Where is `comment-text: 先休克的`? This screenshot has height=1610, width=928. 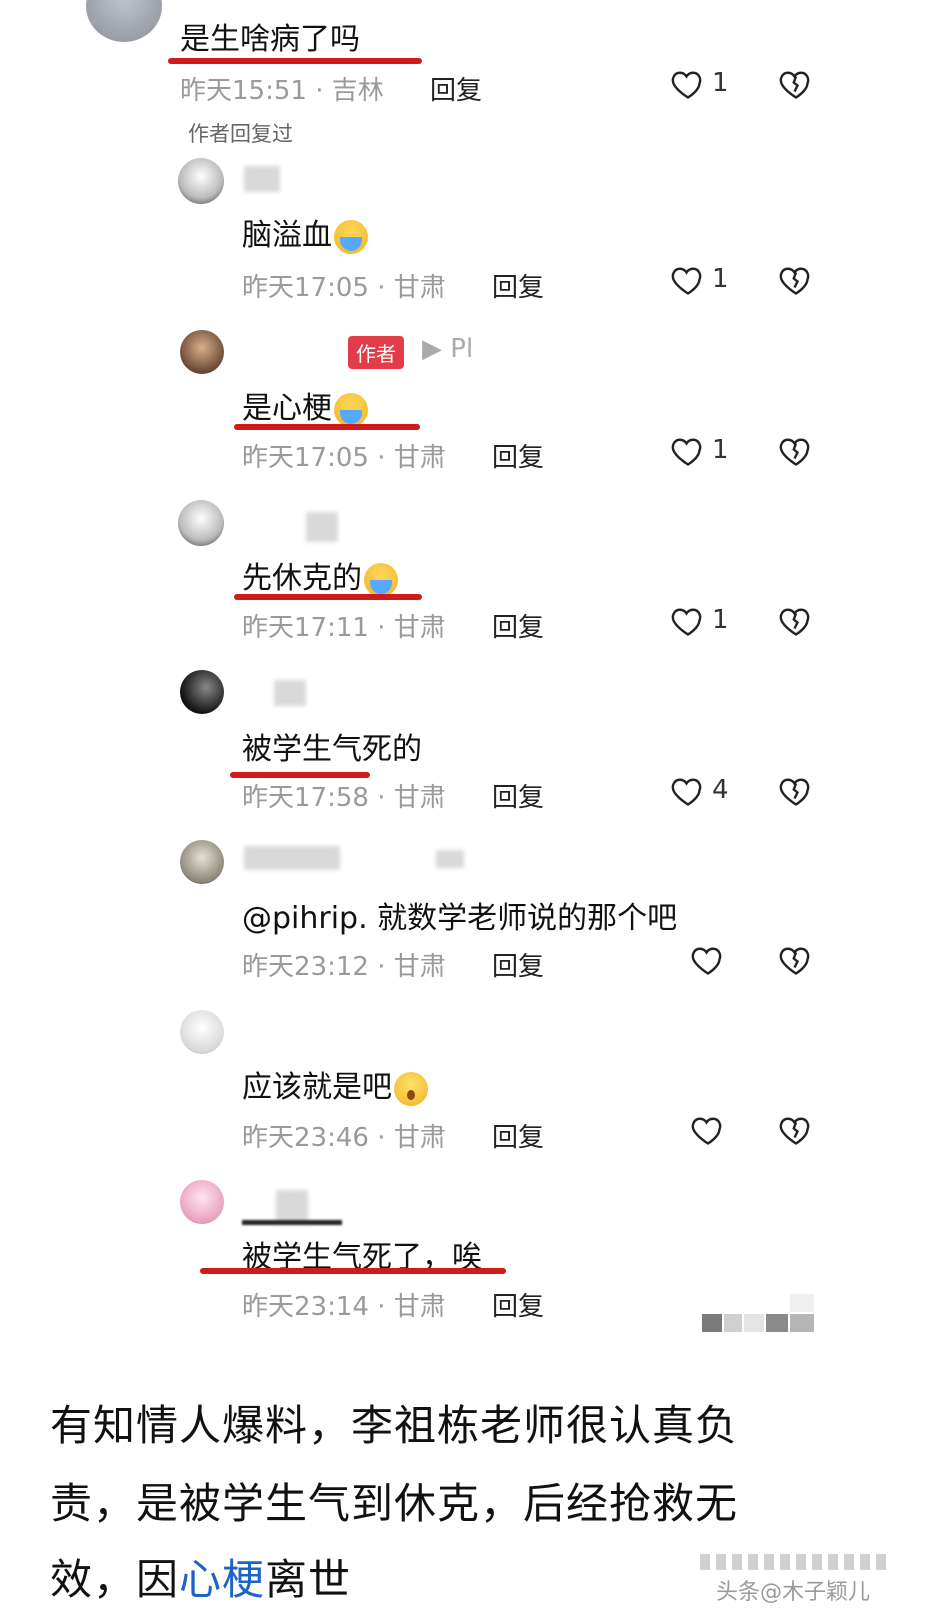 comment-text: 先休克的 is located at coordinates (320, 575).